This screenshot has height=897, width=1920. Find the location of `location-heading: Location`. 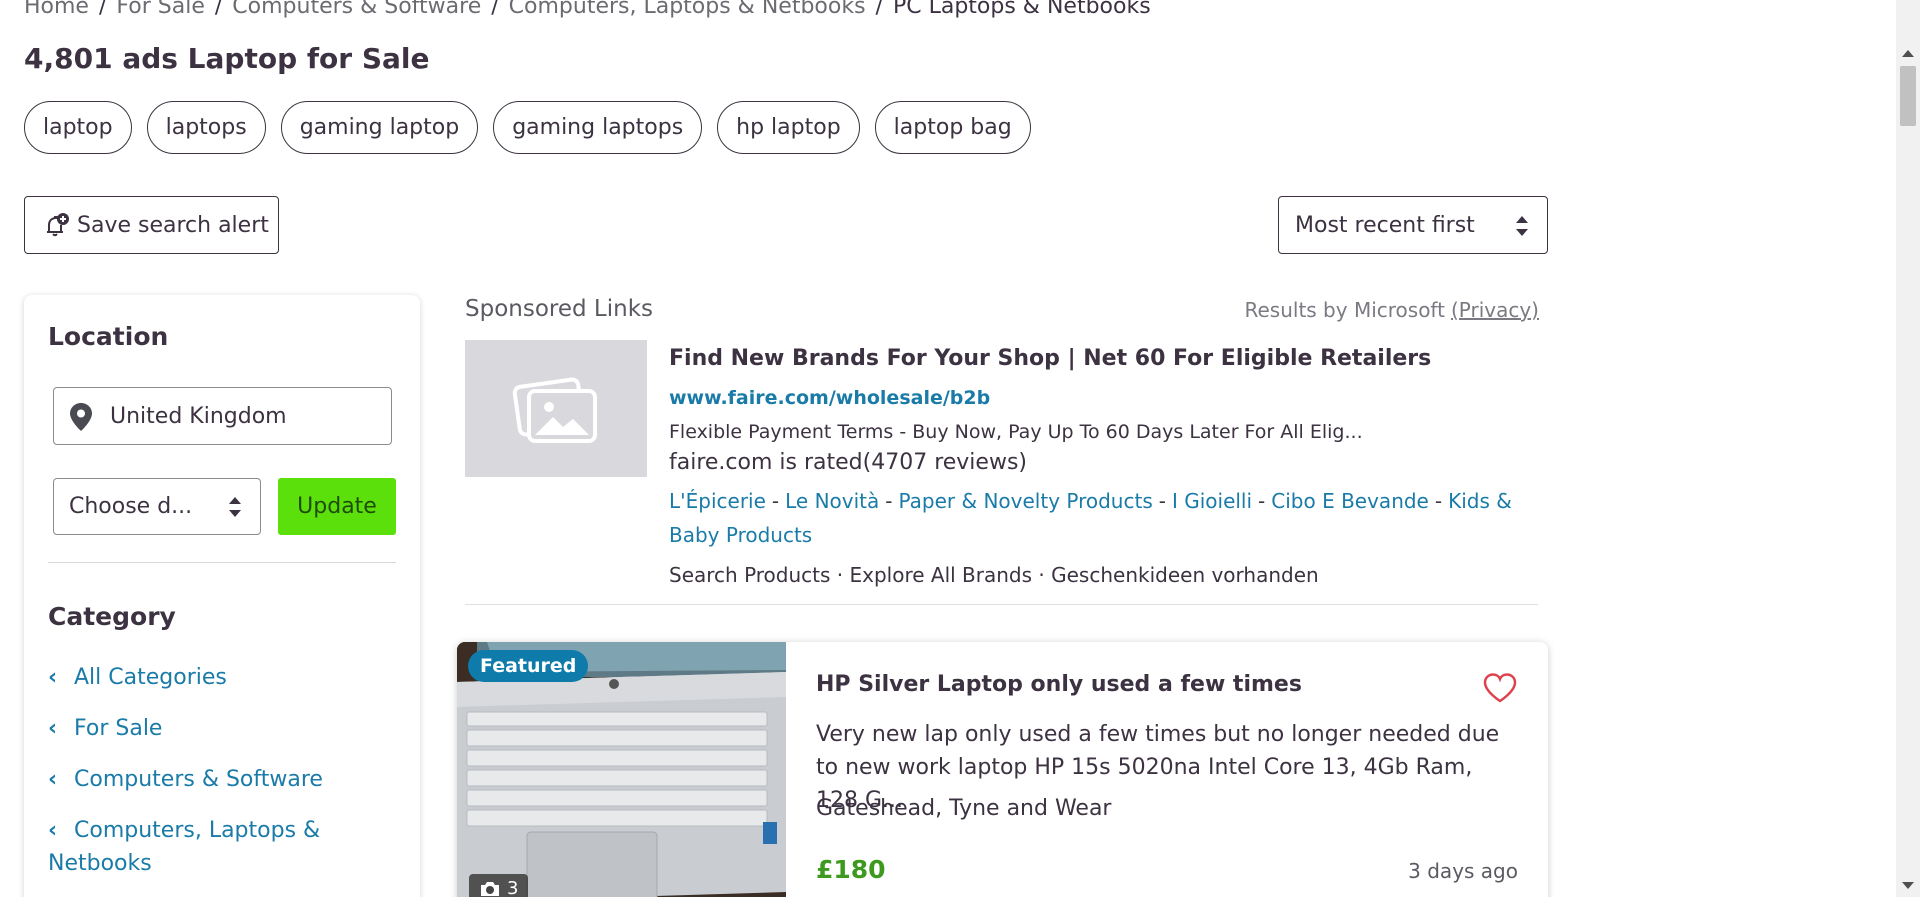

location-heading: Location is located at coordinates (108, 336).